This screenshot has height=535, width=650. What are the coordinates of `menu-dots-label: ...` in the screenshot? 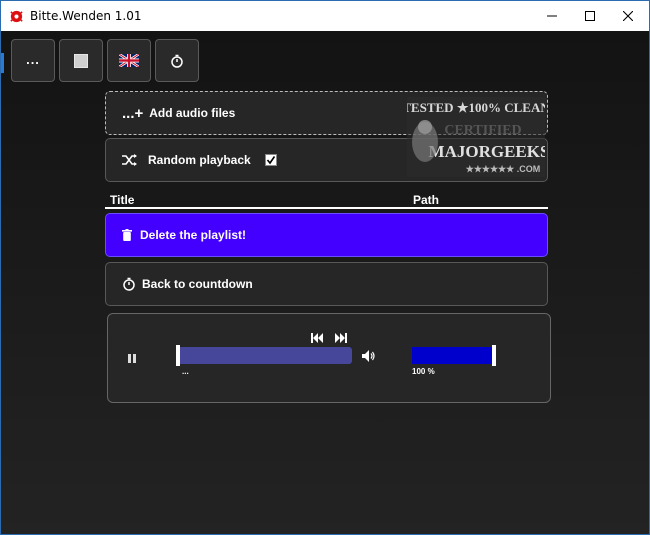 It's located at (33, 59).